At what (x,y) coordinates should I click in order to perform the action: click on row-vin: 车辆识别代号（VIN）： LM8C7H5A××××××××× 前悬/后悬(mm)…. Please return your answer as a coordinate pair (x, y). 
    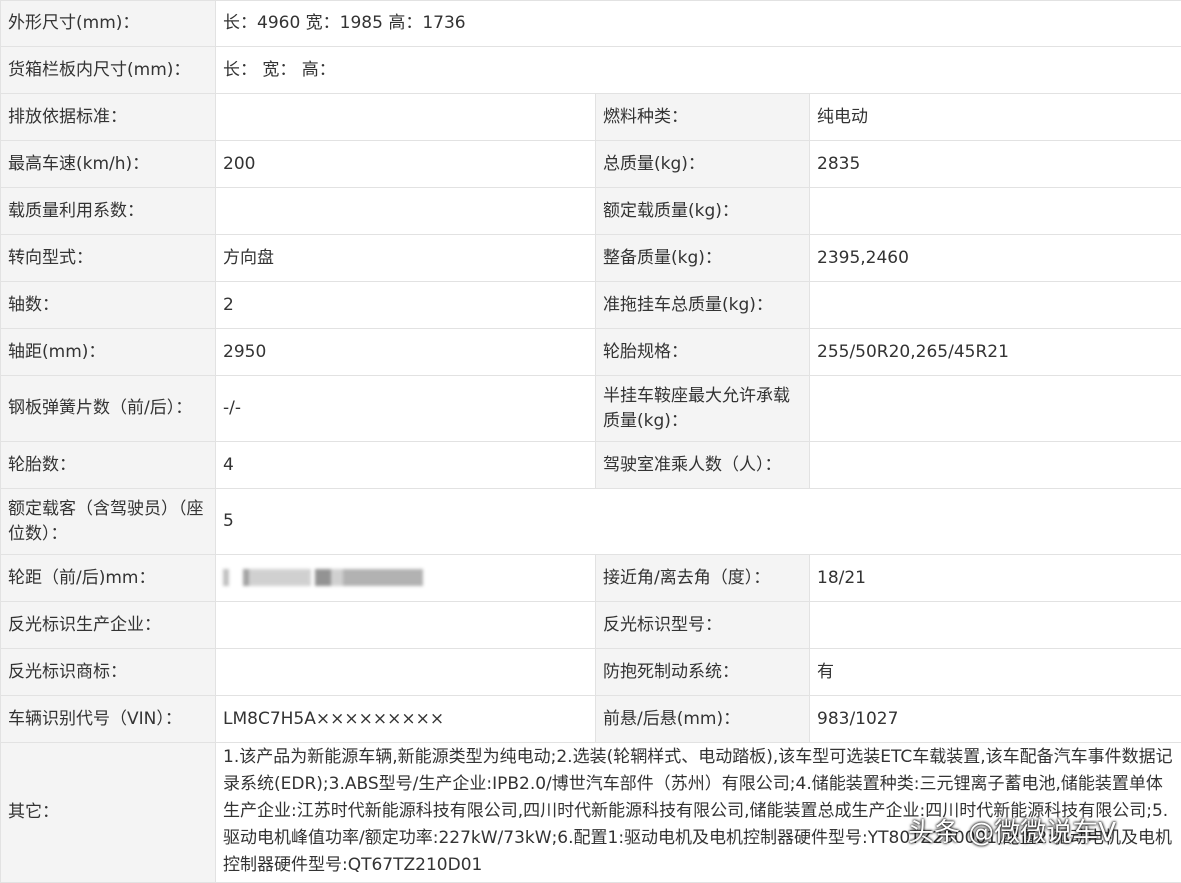
    Looking at the image, I should click on (591, 719).